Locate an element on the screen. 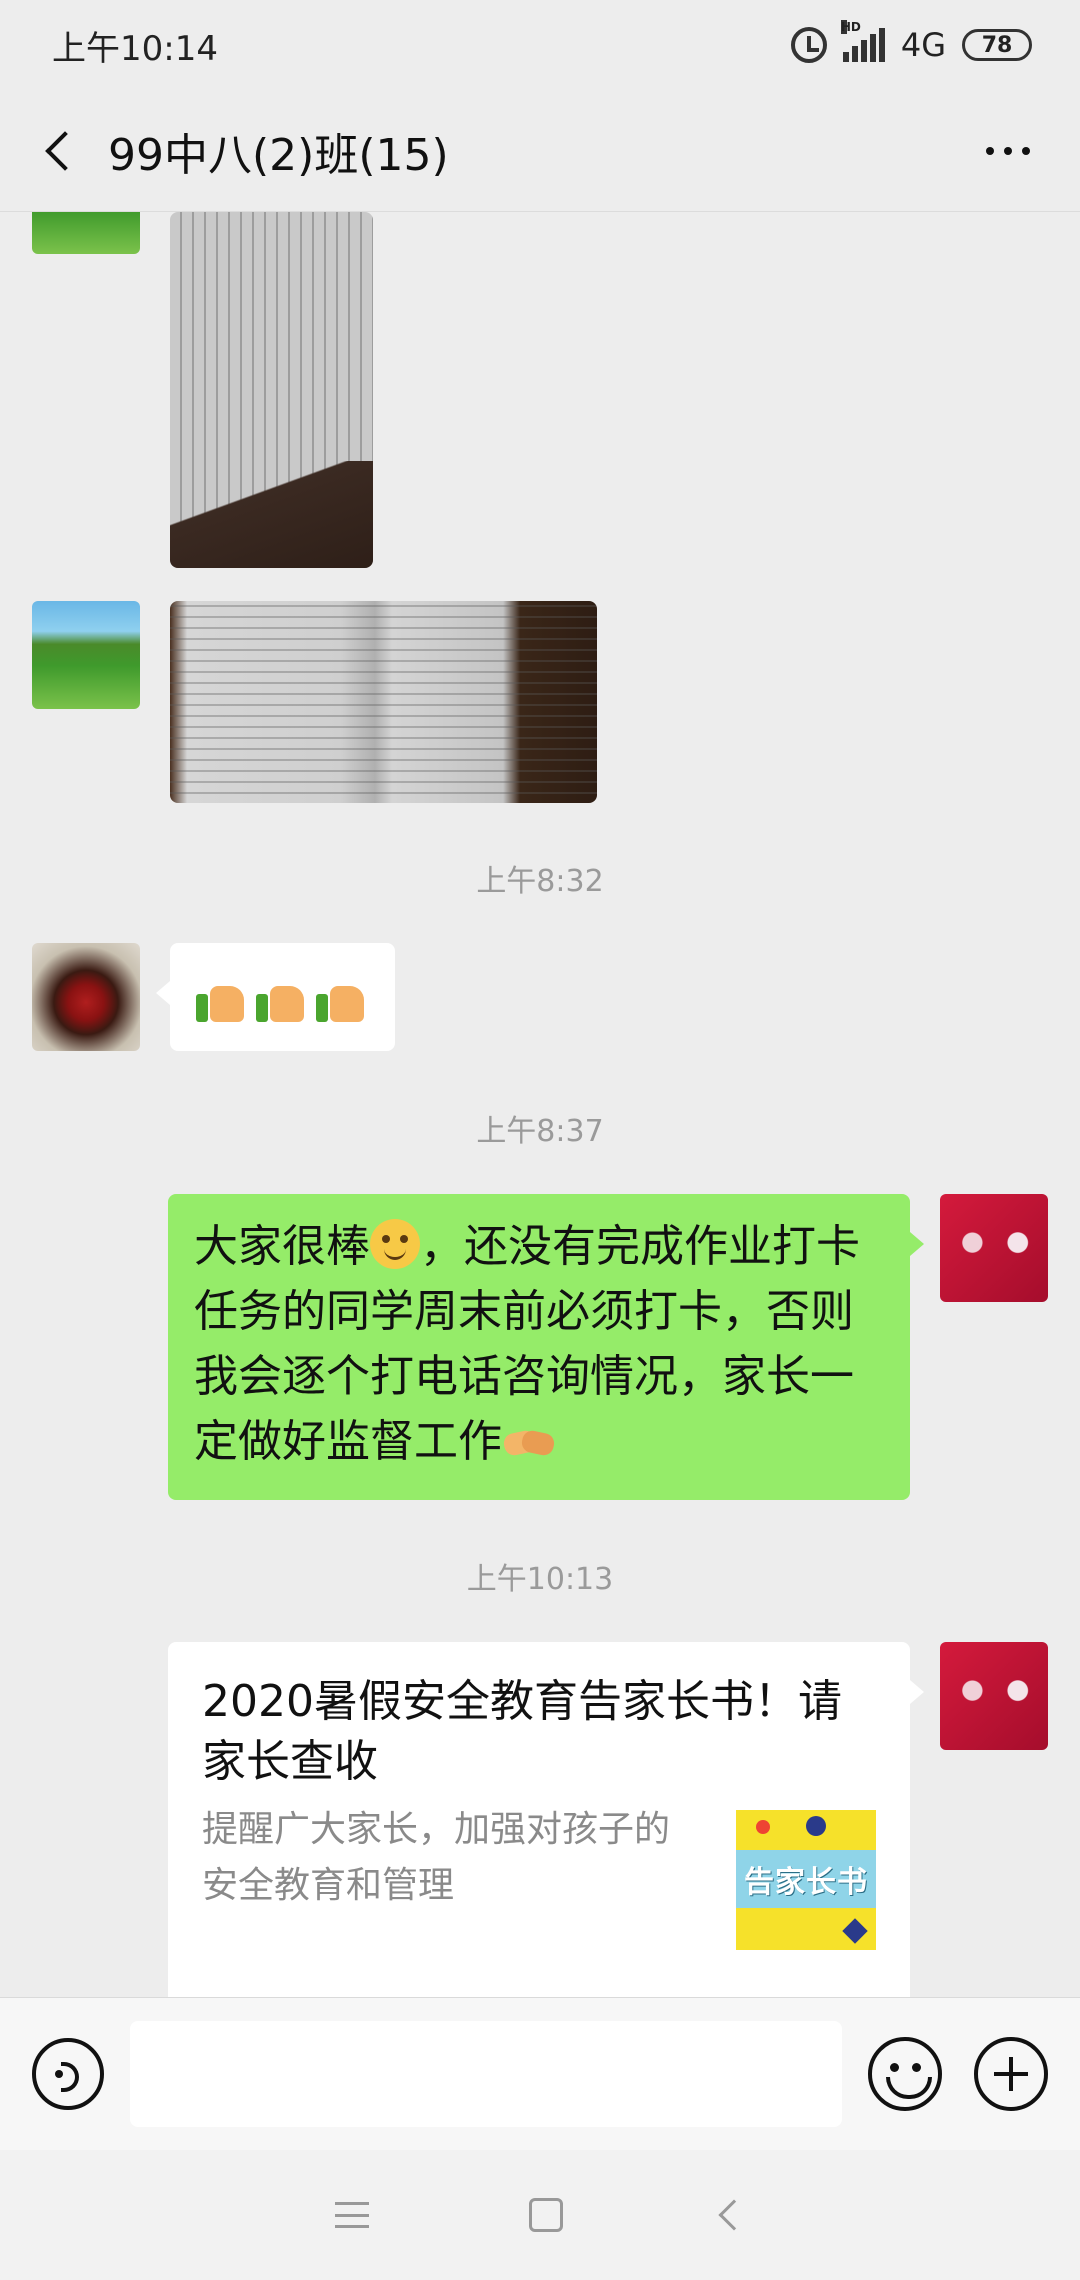  handshake-emoji-icon is located at coordinates (530, 1442).